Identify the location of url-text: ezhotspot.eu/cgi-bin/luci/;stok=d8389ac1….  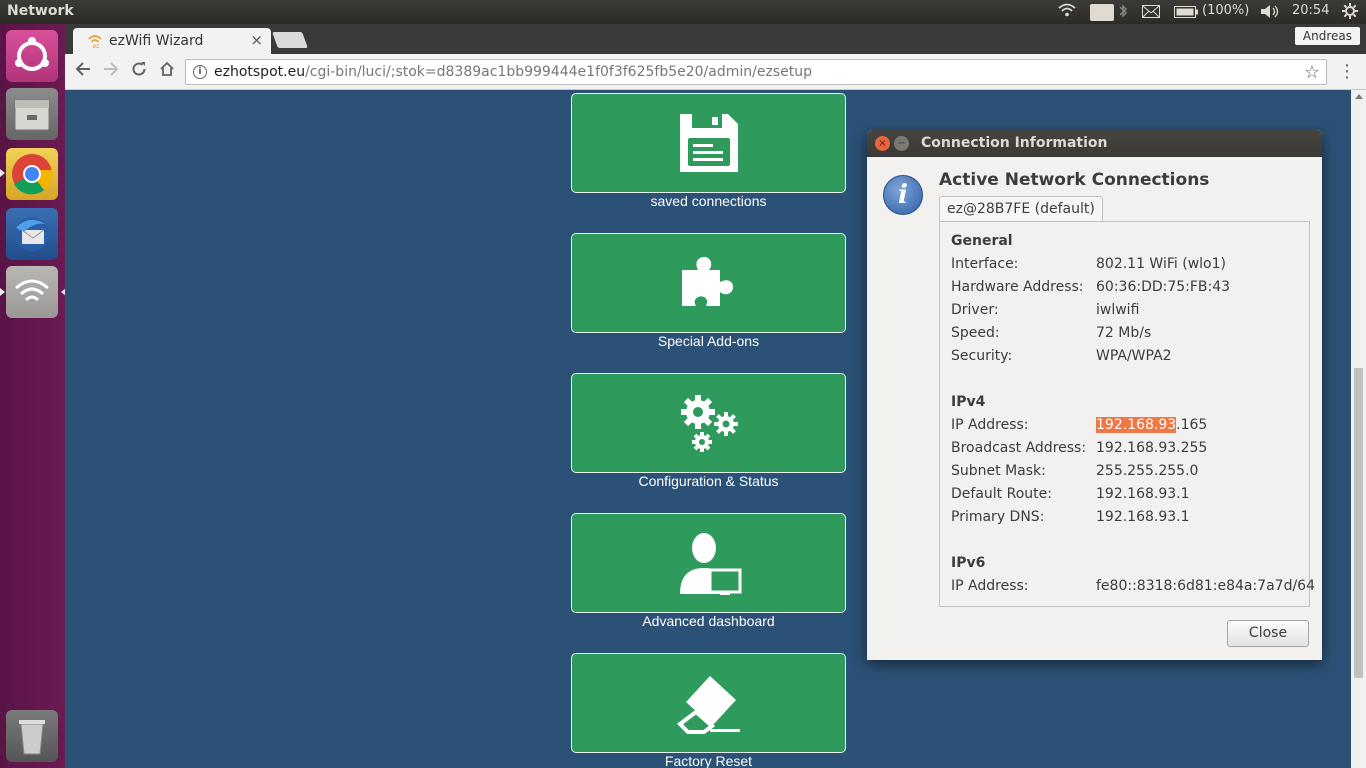
(513, 72).